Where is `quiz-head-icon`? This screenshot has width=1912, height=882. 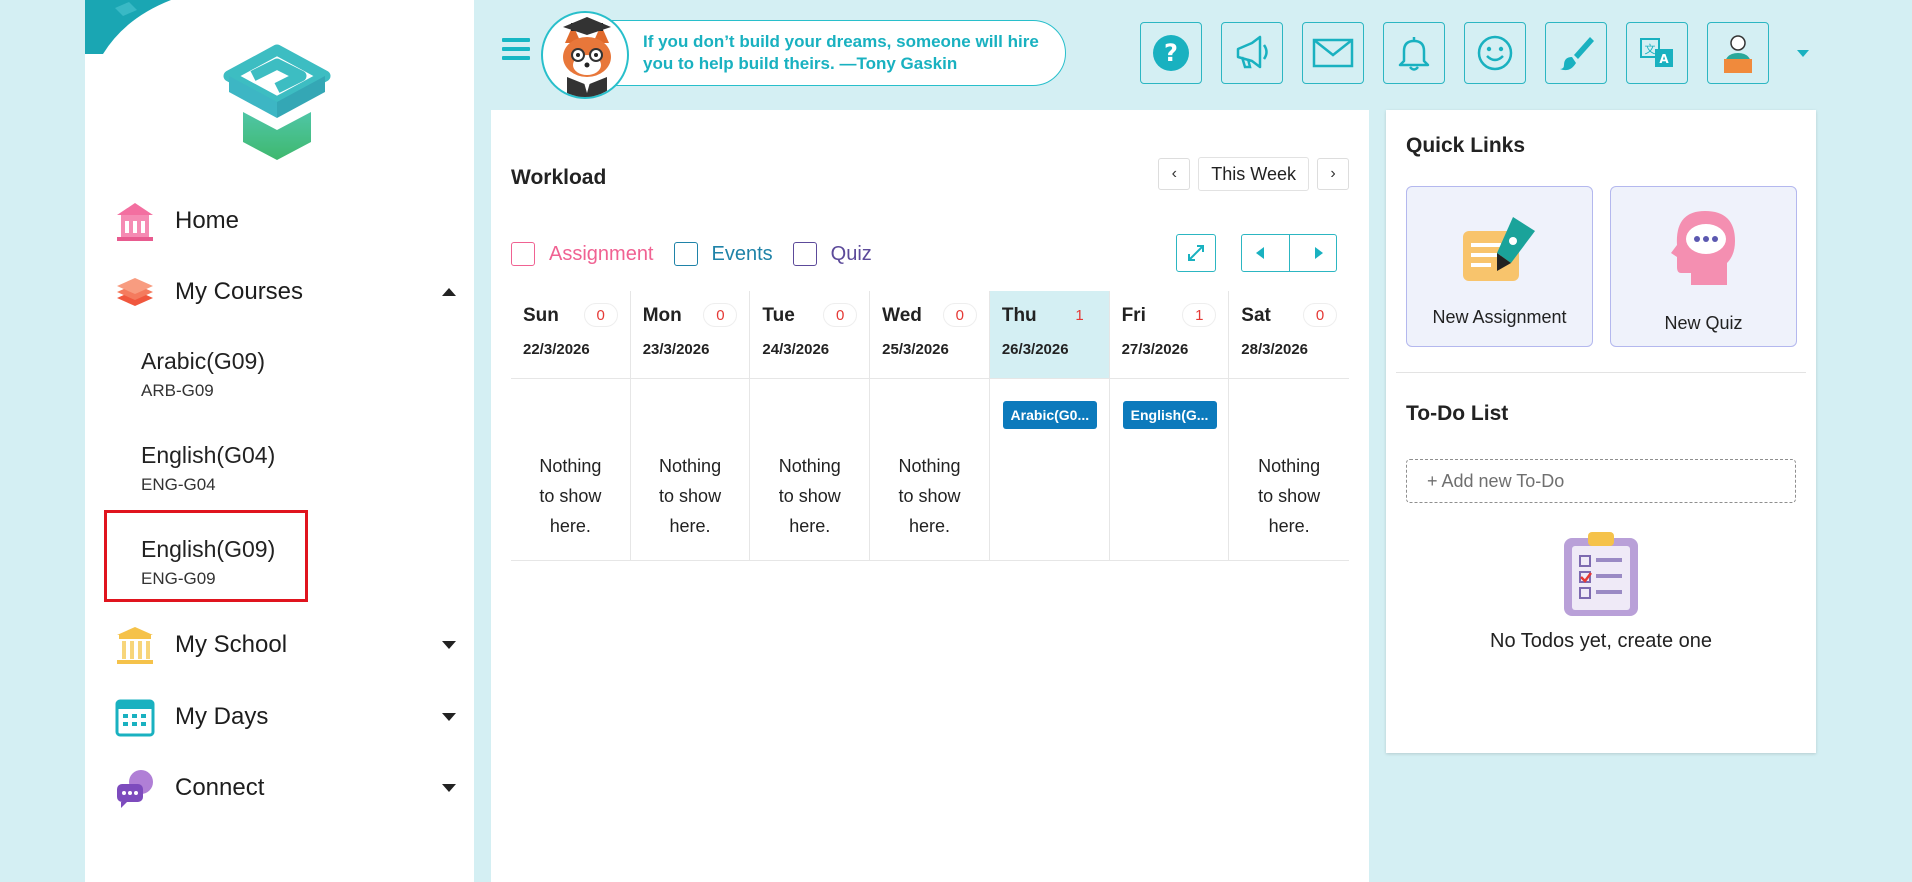 quiz-head-icon is located at coordinates (1703, 248).